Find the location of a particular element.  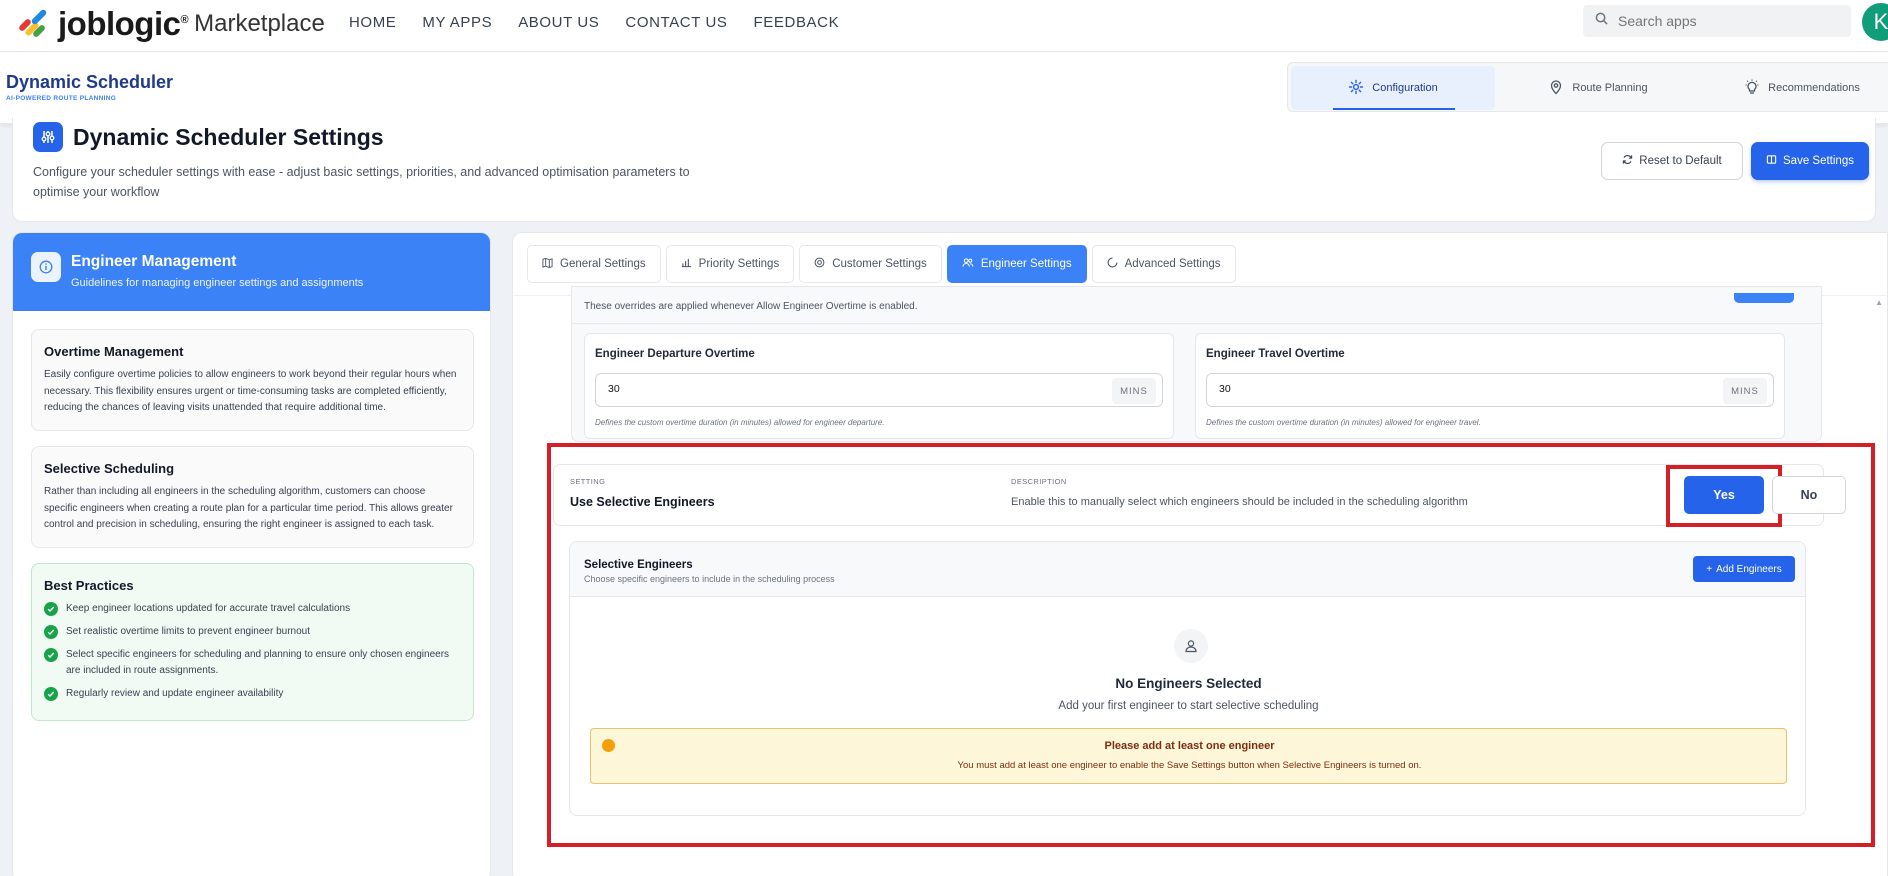

user-placeholder-icon is located at coordinates (1191, 646).